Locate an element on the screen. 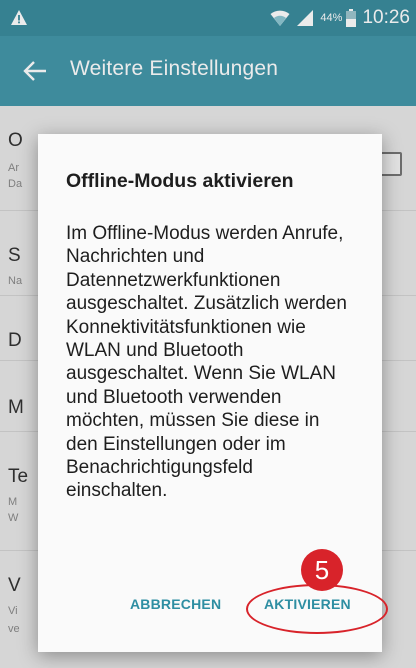 The image size is (416, 668). highlight-ring is located at coordinates (317, 609).